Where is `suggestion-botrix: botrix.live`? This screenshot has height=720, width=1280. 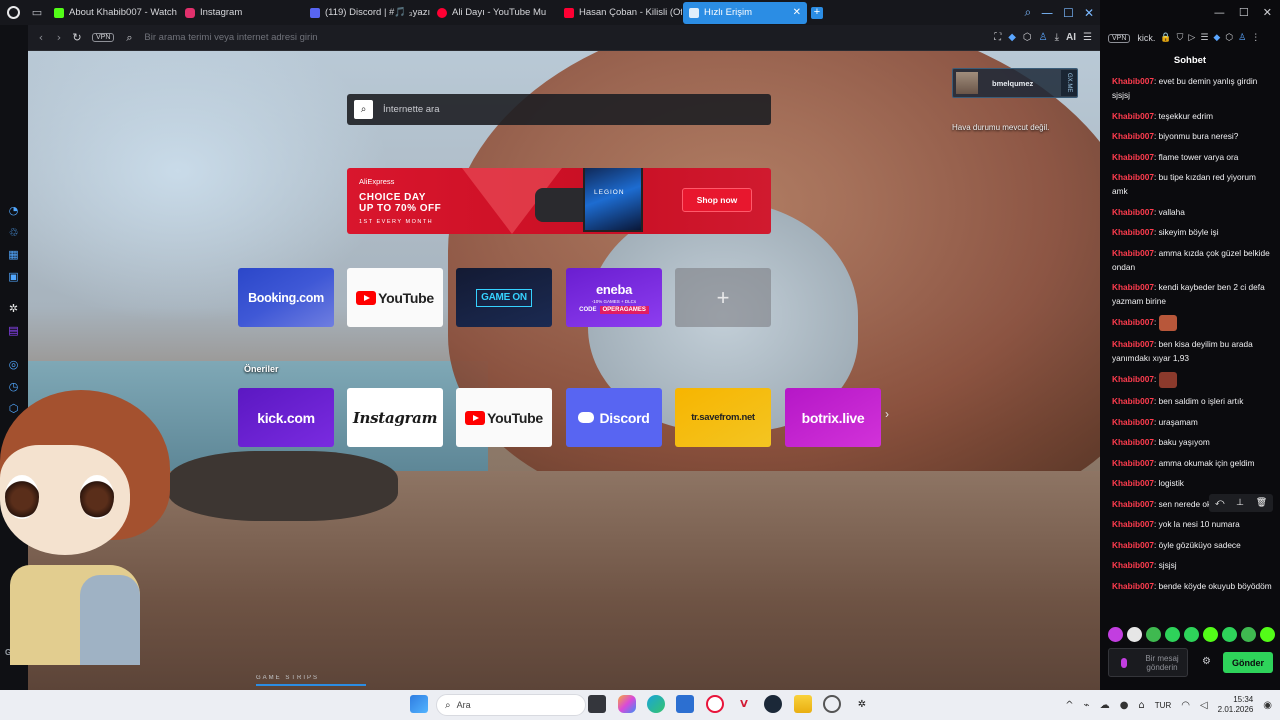 suggestion-botrix: botrix.live is located at coordinates (833, 417).